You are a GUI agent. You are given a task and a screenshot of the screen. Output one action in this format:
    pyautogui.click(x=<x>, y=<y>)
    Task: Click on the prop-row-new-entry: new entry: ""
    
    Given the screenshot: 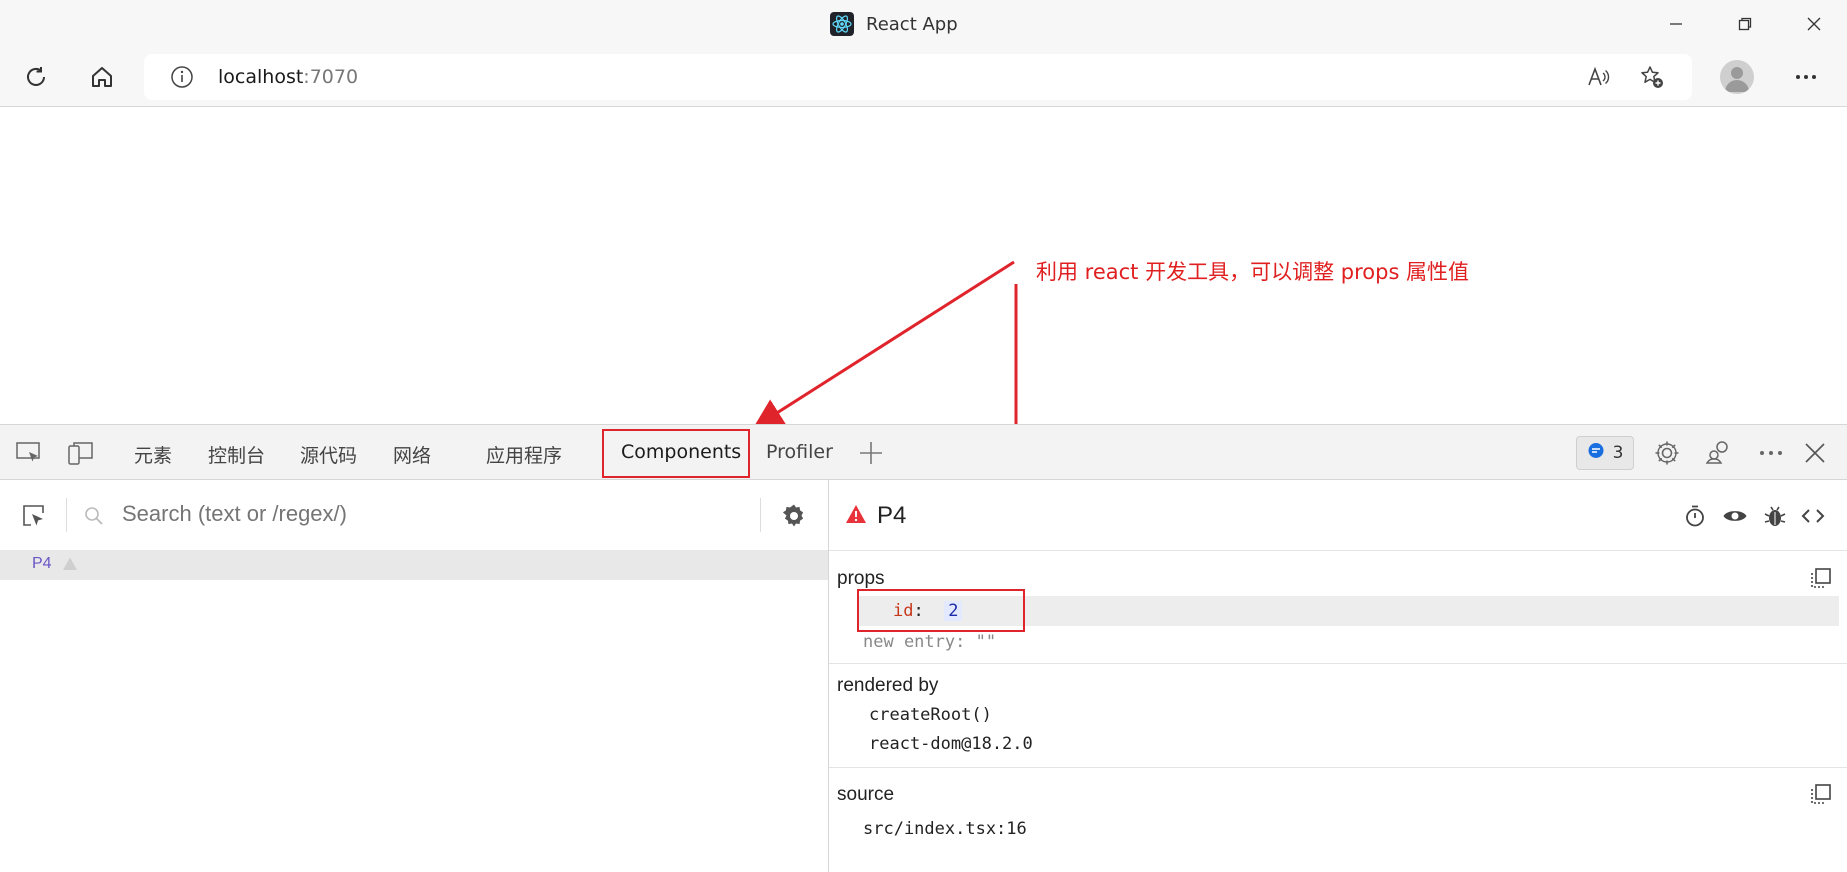 What is the action you would take?
    pyautogui.click(x=929, y=642)
    